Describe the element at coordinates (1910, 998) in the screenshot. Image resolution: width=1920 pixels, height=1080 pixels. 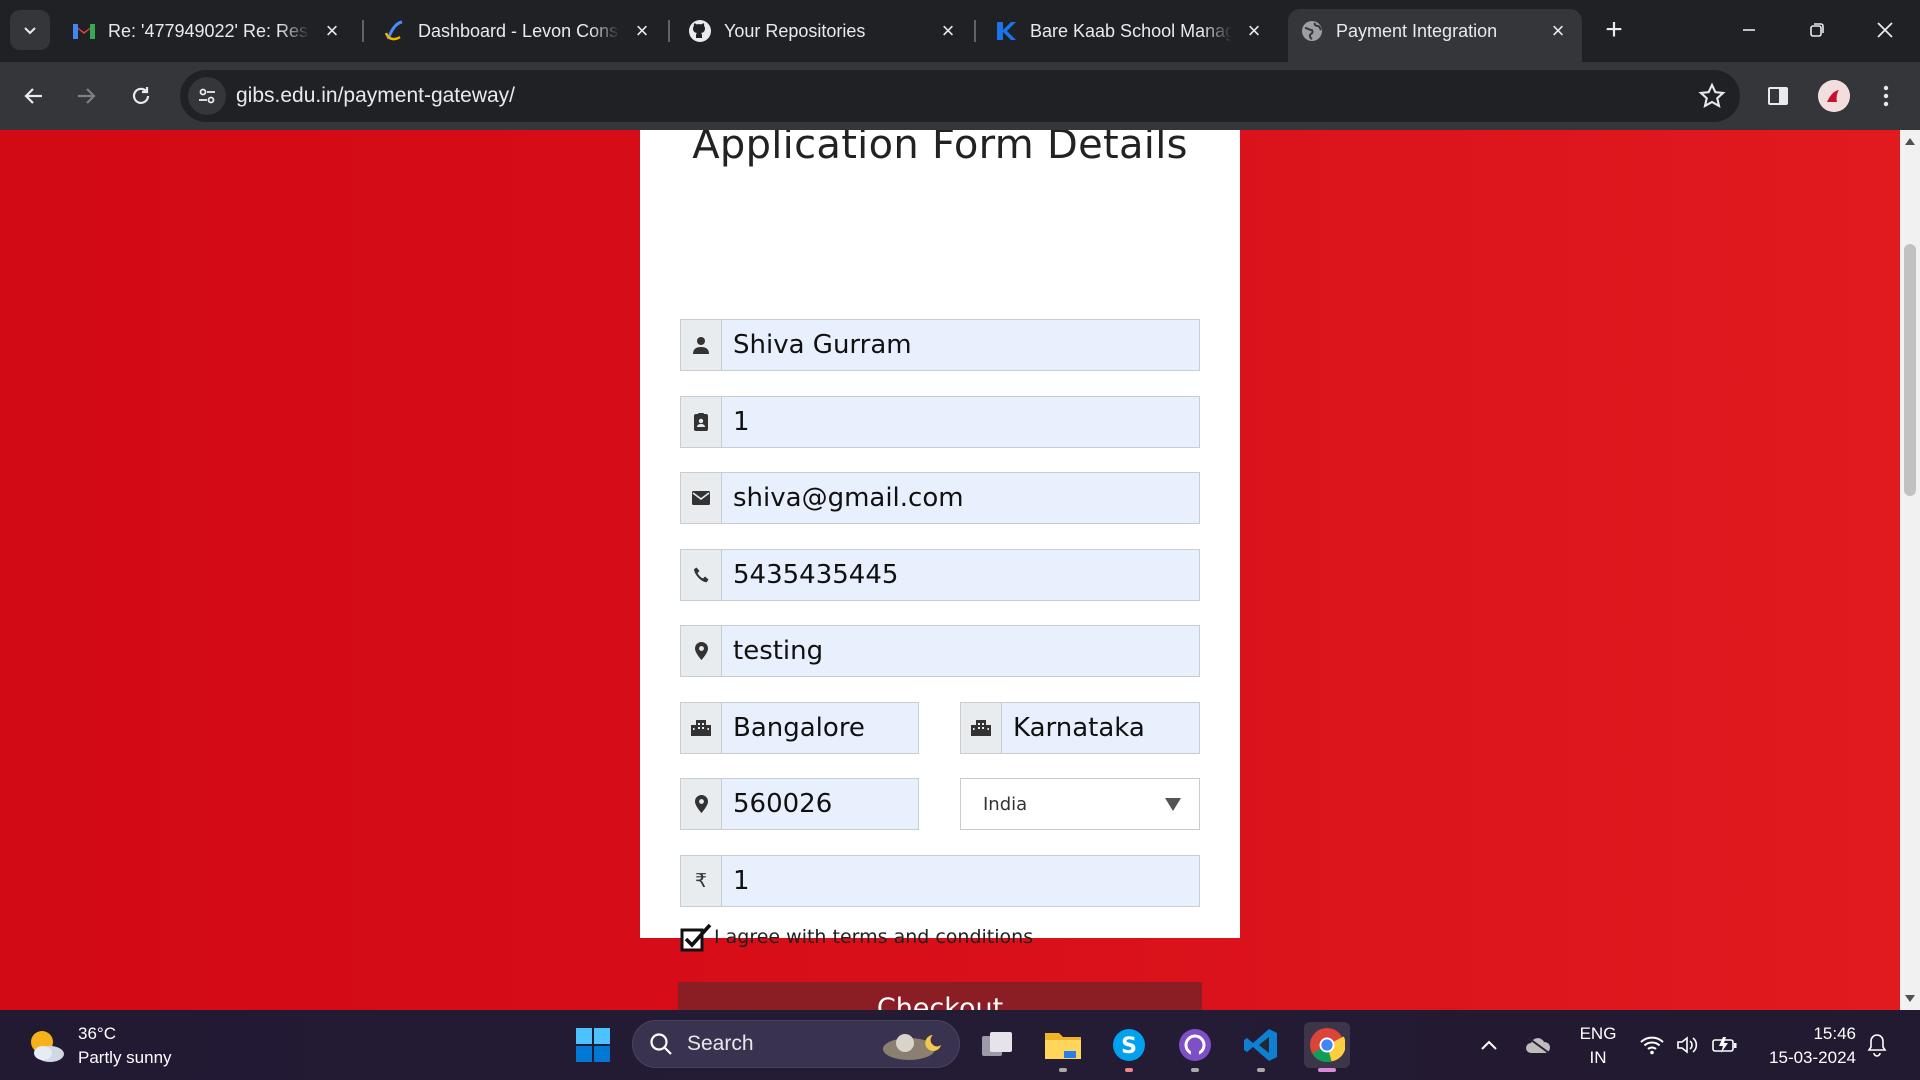
I see `scroll-down-arrow-icon` at that location.